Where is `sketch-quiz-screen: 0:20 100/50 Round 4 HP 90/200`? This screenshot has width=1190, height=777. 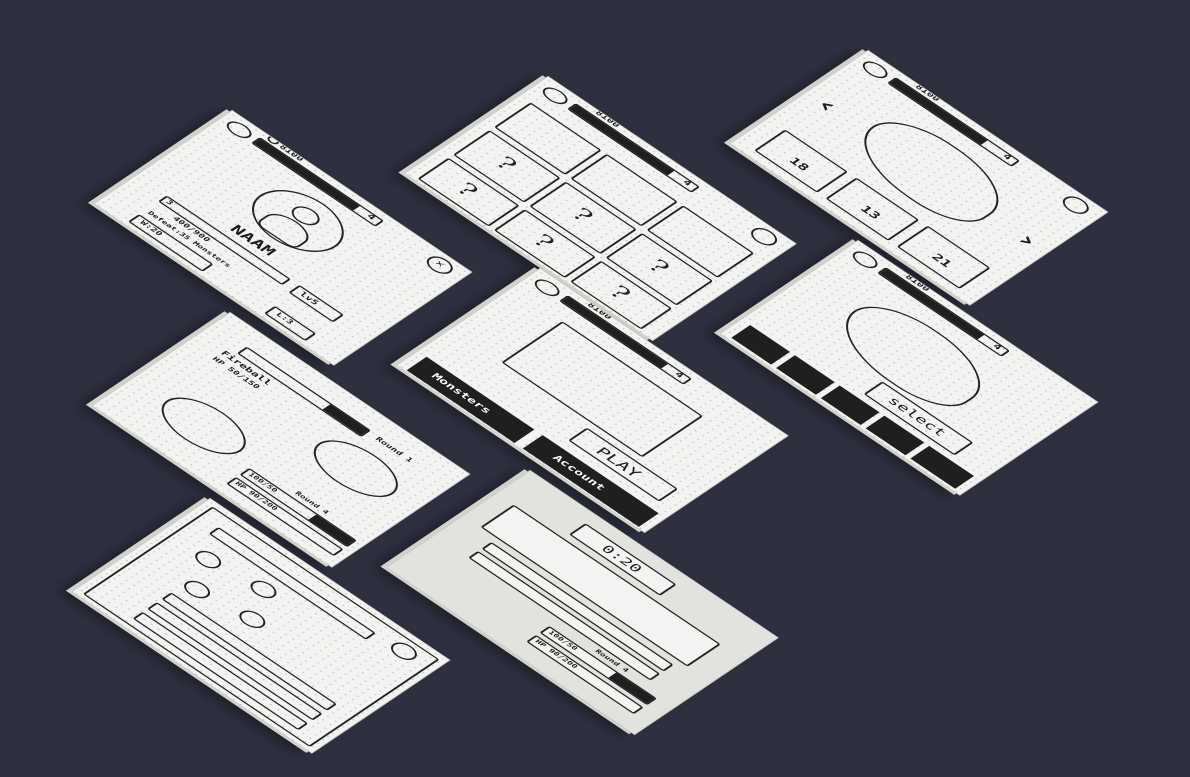 sketch-quiz-screen: 0:20 100/50 Round 4 HP 90/200 is located at coordinates (582, 602).